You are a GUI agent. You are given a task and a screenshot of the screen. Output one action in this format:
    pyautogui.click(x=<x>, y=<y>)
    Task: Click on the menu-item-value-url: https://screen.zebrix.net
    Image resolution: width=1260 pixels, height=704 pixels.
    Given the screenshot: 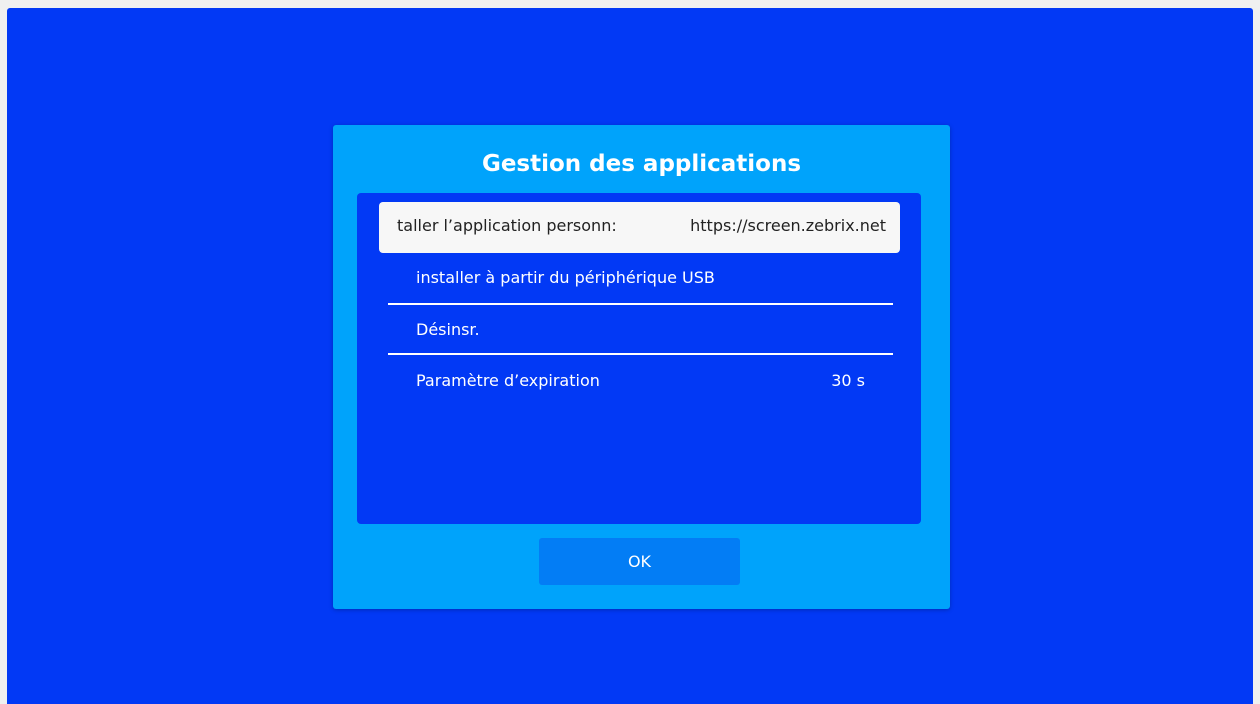 What is the action you would take?
    pyautogui.click(x=788, y=225)
    